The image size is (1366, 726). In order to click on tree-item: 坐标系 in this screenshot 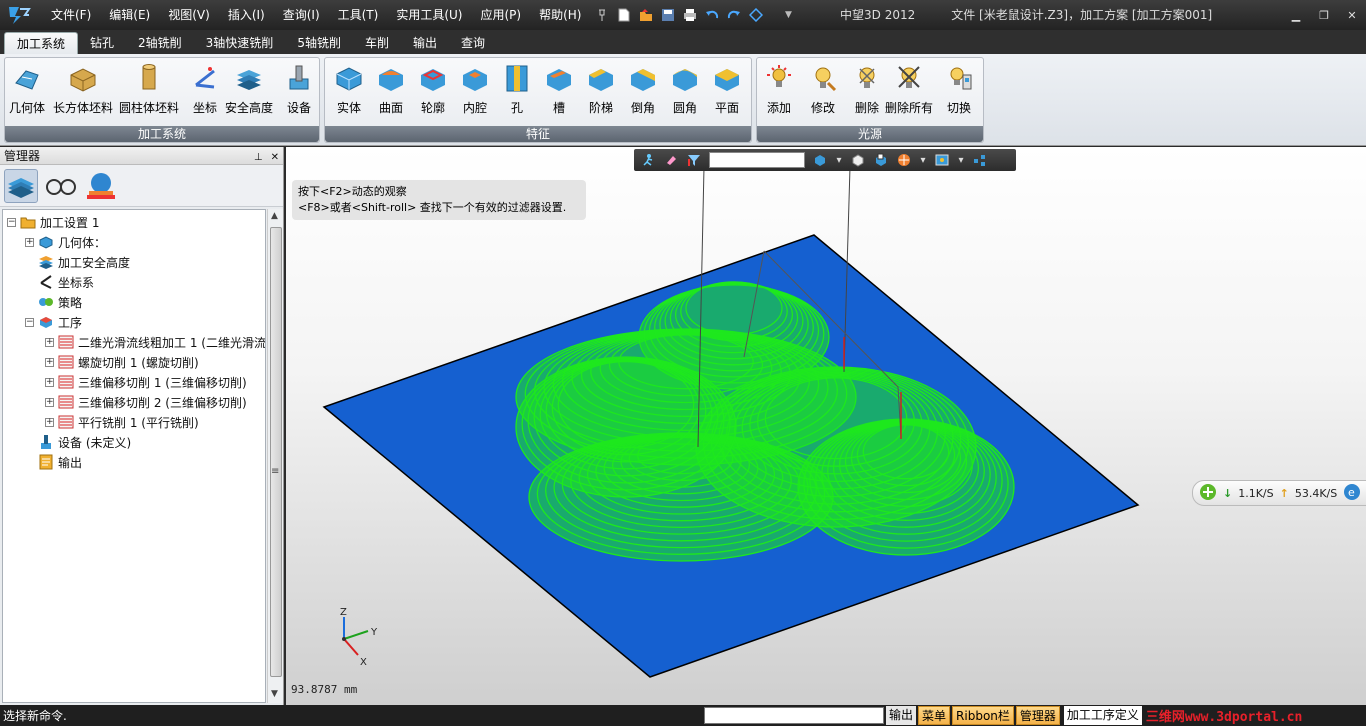, I will do `click(59, 282)`.